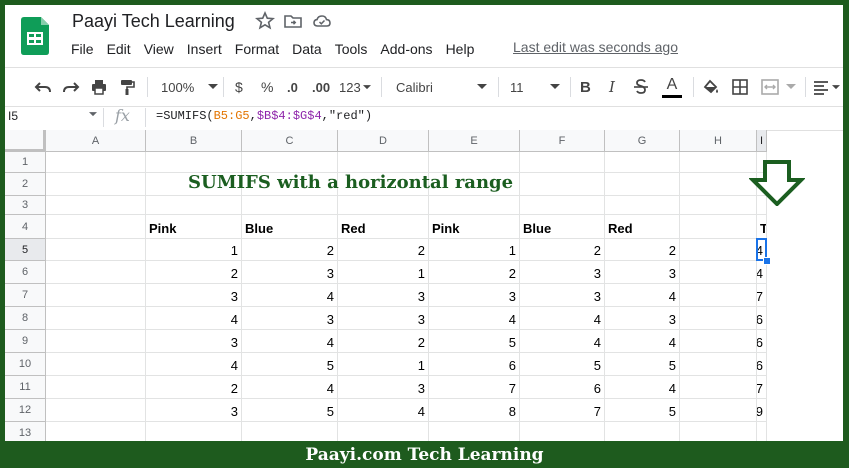 This screenshot has width=849, height=468. Describe the element at coordinates (290, 272) in the screenshot. I see `cell-c6: 3` at that location.